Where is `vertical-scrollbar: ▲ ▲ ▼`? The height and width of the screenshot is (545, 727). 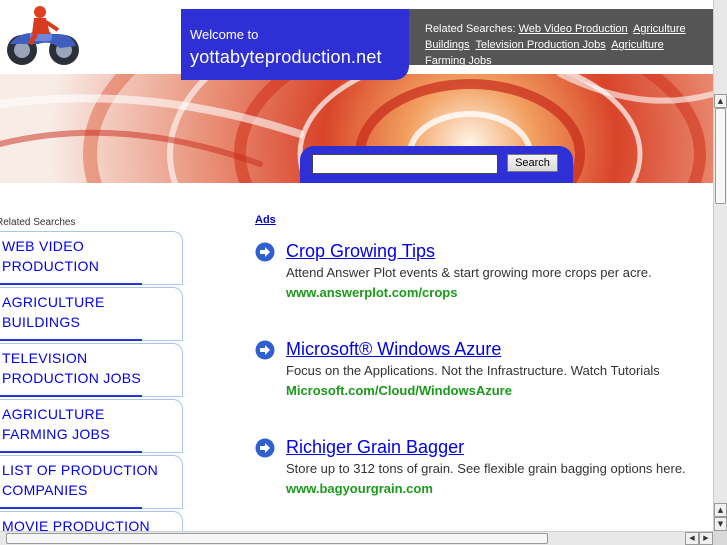
vertical-scrollbar: ▲ ▲ ▼ is located at coordinates (720, 265).